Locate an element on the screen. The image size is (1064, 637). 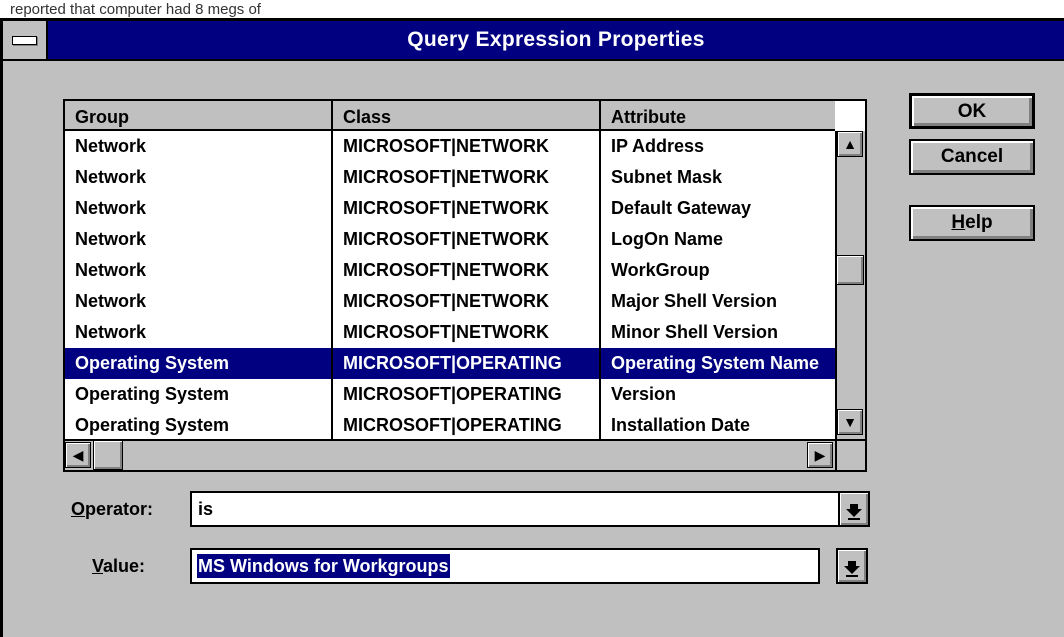
table-row: Network MICROSOFT|NETWORK IP Address is located at coordinates (450, 146).